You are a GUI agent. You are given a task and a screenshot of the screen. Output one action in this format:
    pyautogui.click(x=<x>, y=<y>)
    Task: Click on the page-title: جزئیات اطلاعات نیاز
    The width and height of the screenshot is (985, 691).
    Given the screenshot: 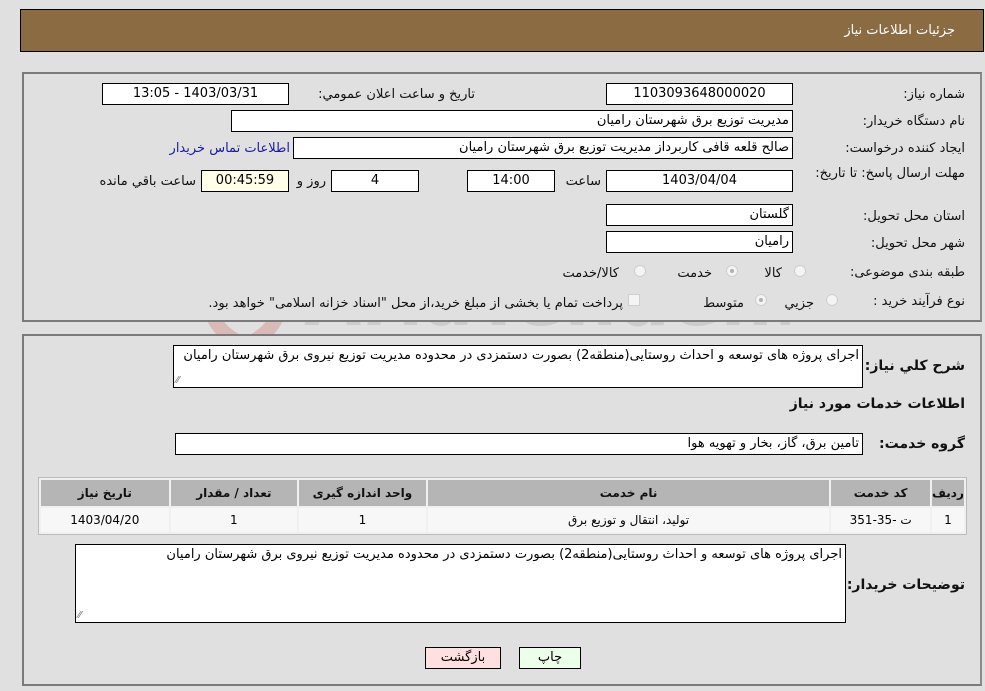 What is the action you would take?
    pyautogui.click(x=899, y=30)
    